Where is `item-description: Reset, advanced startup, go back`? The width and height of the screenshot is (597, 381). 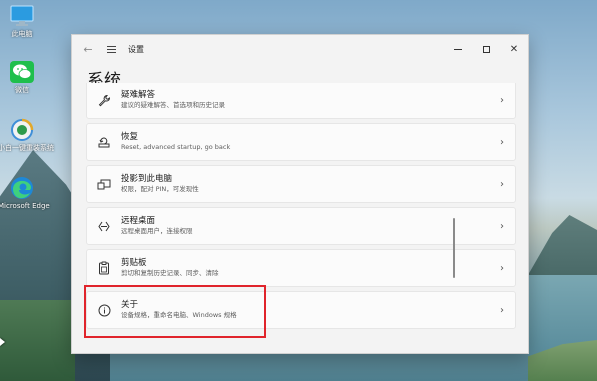
item-description: Reset, advanced startup, go back is located at coordinates (176, 146).